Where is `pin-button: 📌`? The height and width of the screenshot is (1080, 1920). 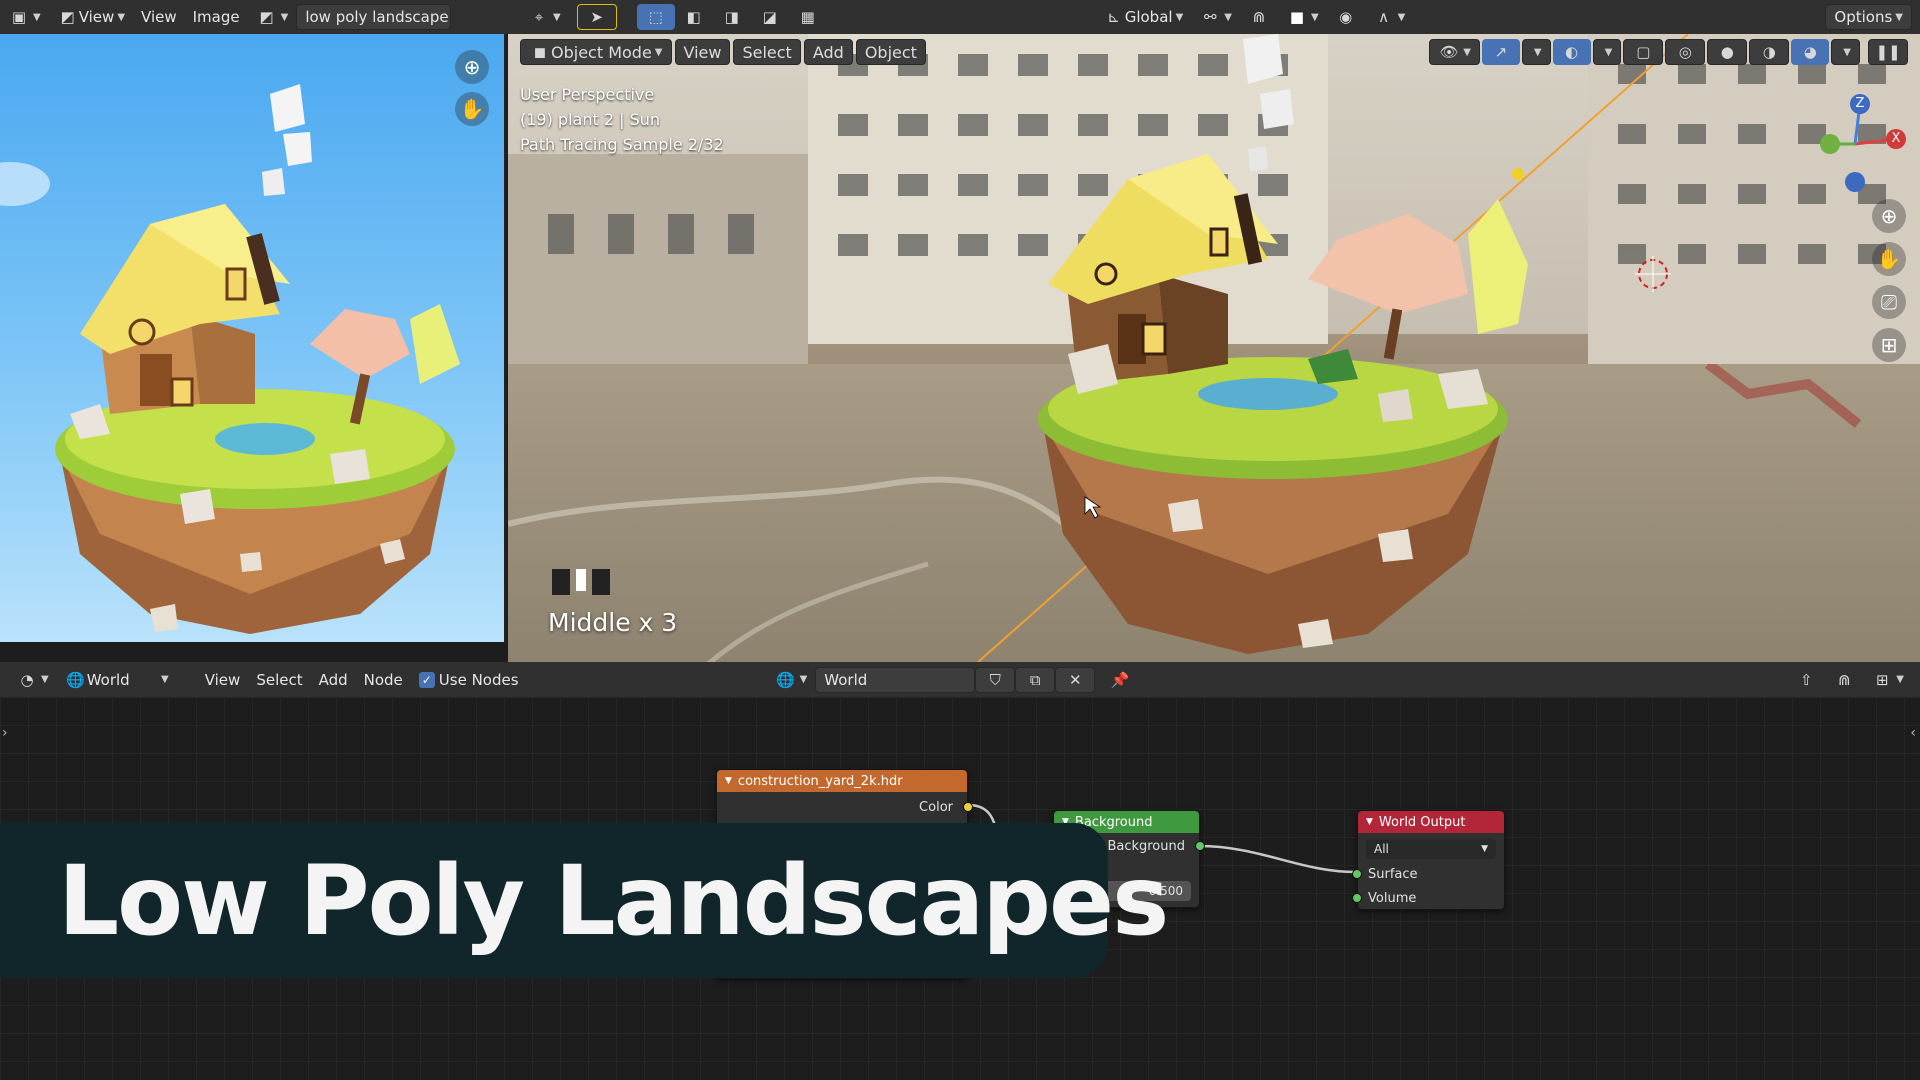
pin-button: 📌 is located at coordinates (1120, 680).